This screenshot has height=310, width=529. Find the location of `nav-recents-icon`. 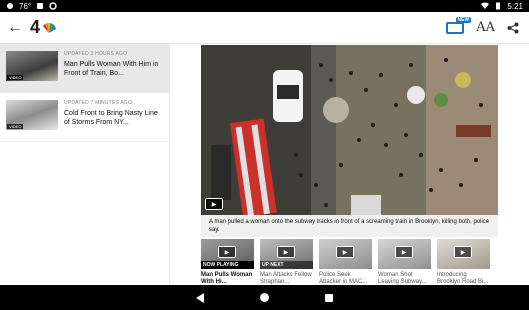

nav-recents-icon is located at coordinates (329, 297).